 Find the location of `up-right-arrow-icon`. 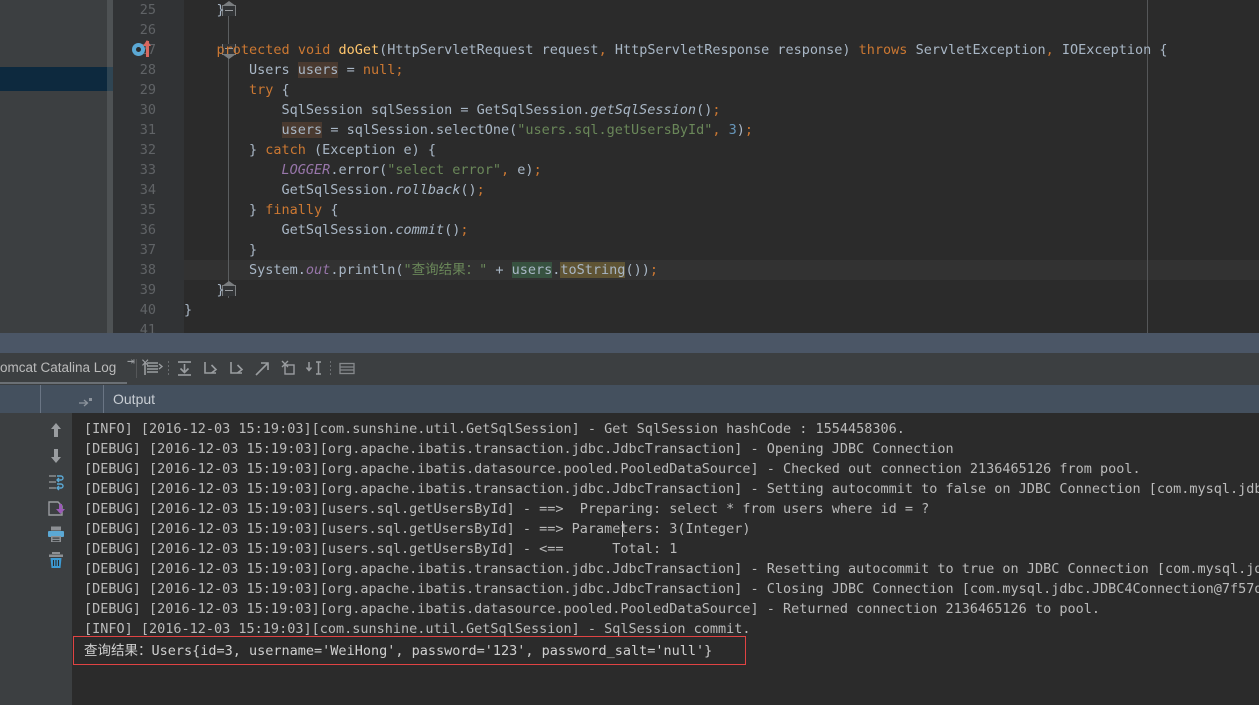

up-right-arrow-icon is located at coordinates (262, 369).